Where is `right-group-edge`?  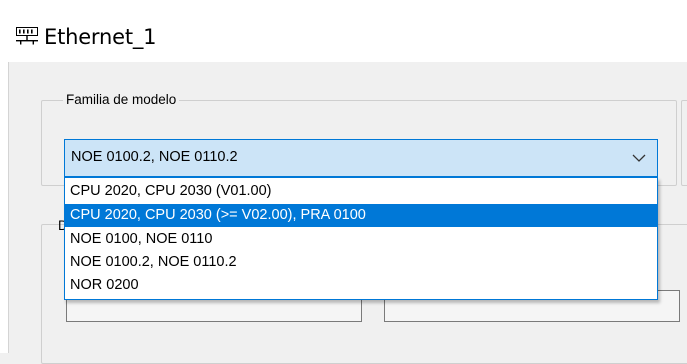
right-group-edge is located at coordinates (684, 143).